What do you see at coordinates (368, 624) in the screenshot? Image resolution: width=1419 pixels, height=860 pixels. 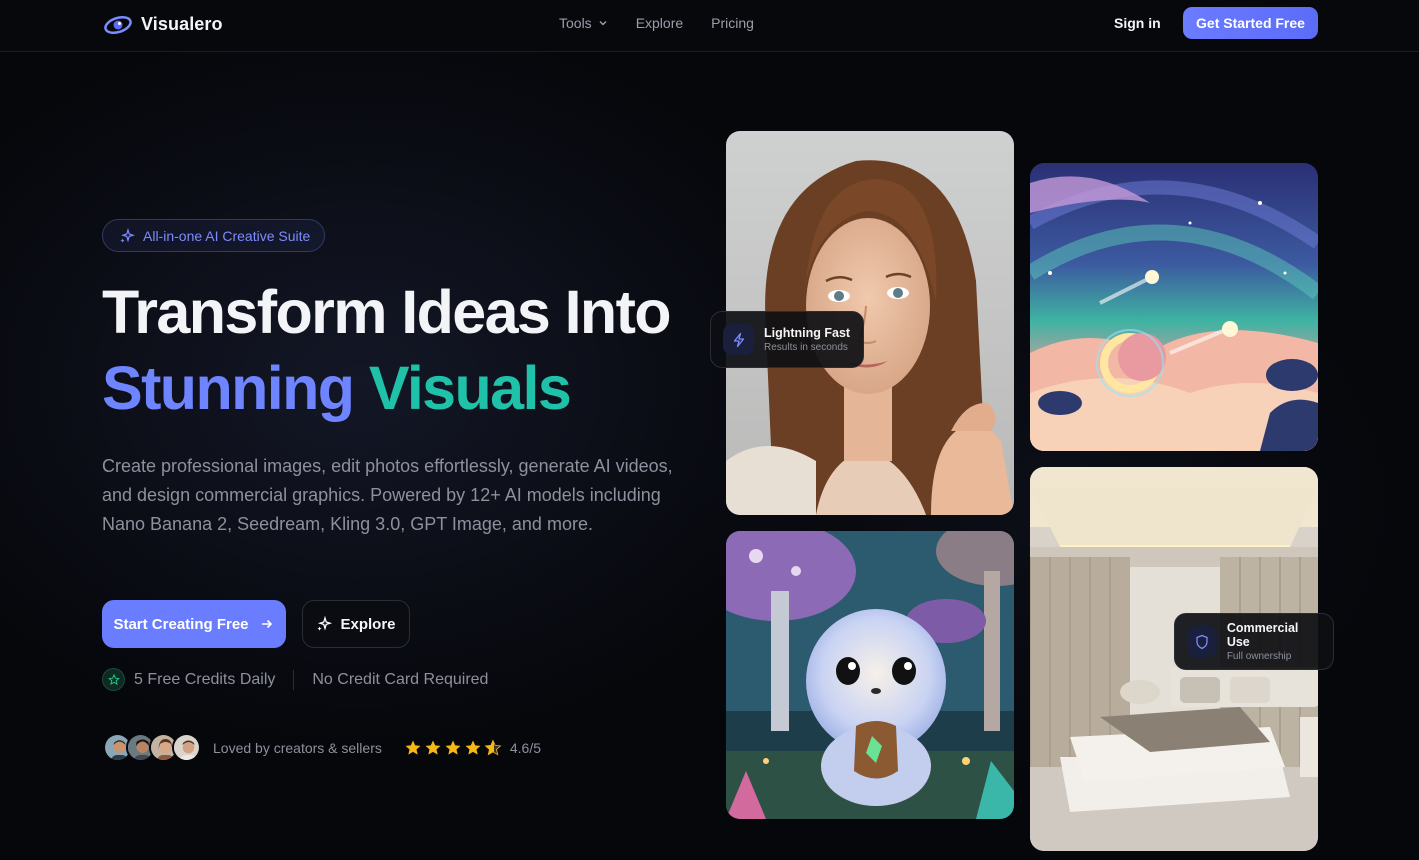 I see `explore-button-label: Explore` at bounding box center [368, 624].